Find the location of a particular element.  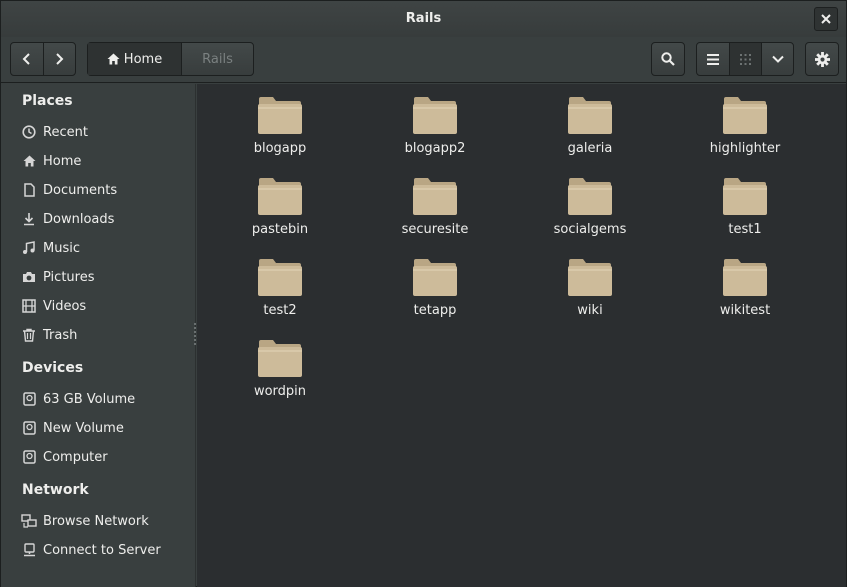

sidebar-item-videos: Videos is located at coordinates (107, 306).